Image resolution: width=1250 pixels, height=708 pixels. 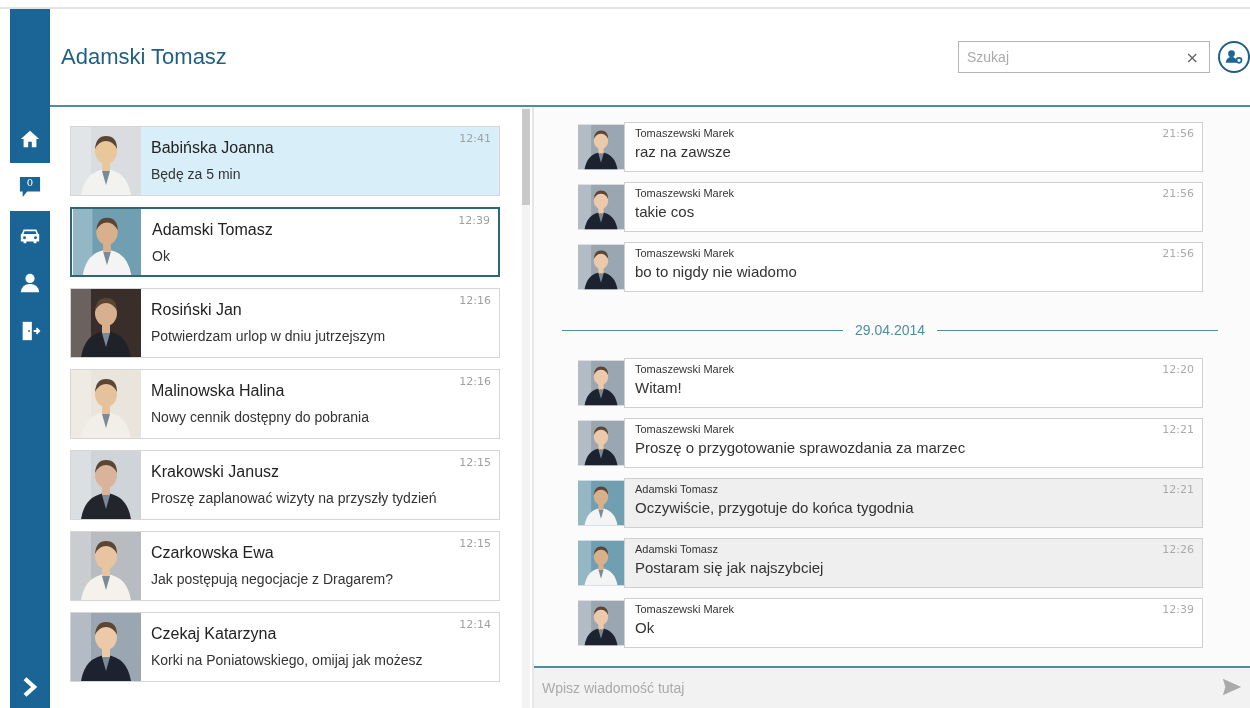 What do you see at coordinates (197, 310) in the screenshot?
I see `contact-name: Rosiński Jan` at bounding box center [197, 310].